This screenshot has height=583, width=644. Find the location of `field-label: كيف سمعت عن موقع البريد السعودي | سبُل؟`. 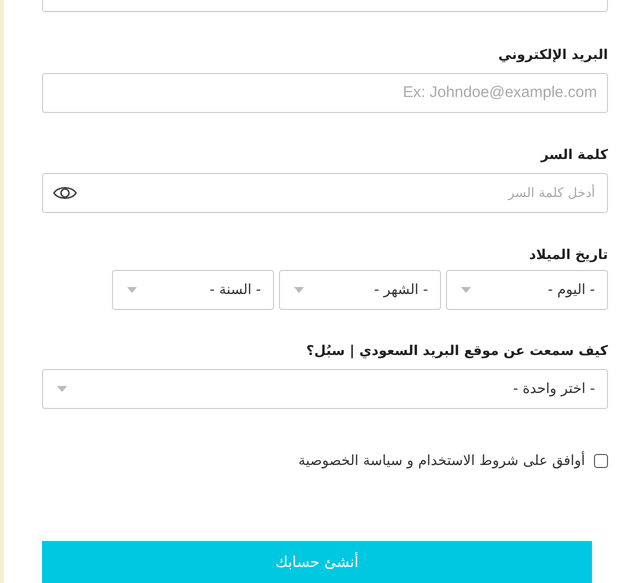

field-label: كيف سمعت عن موقع البريد السعودي | سبُل؟ is located at coordinates (457, 351).